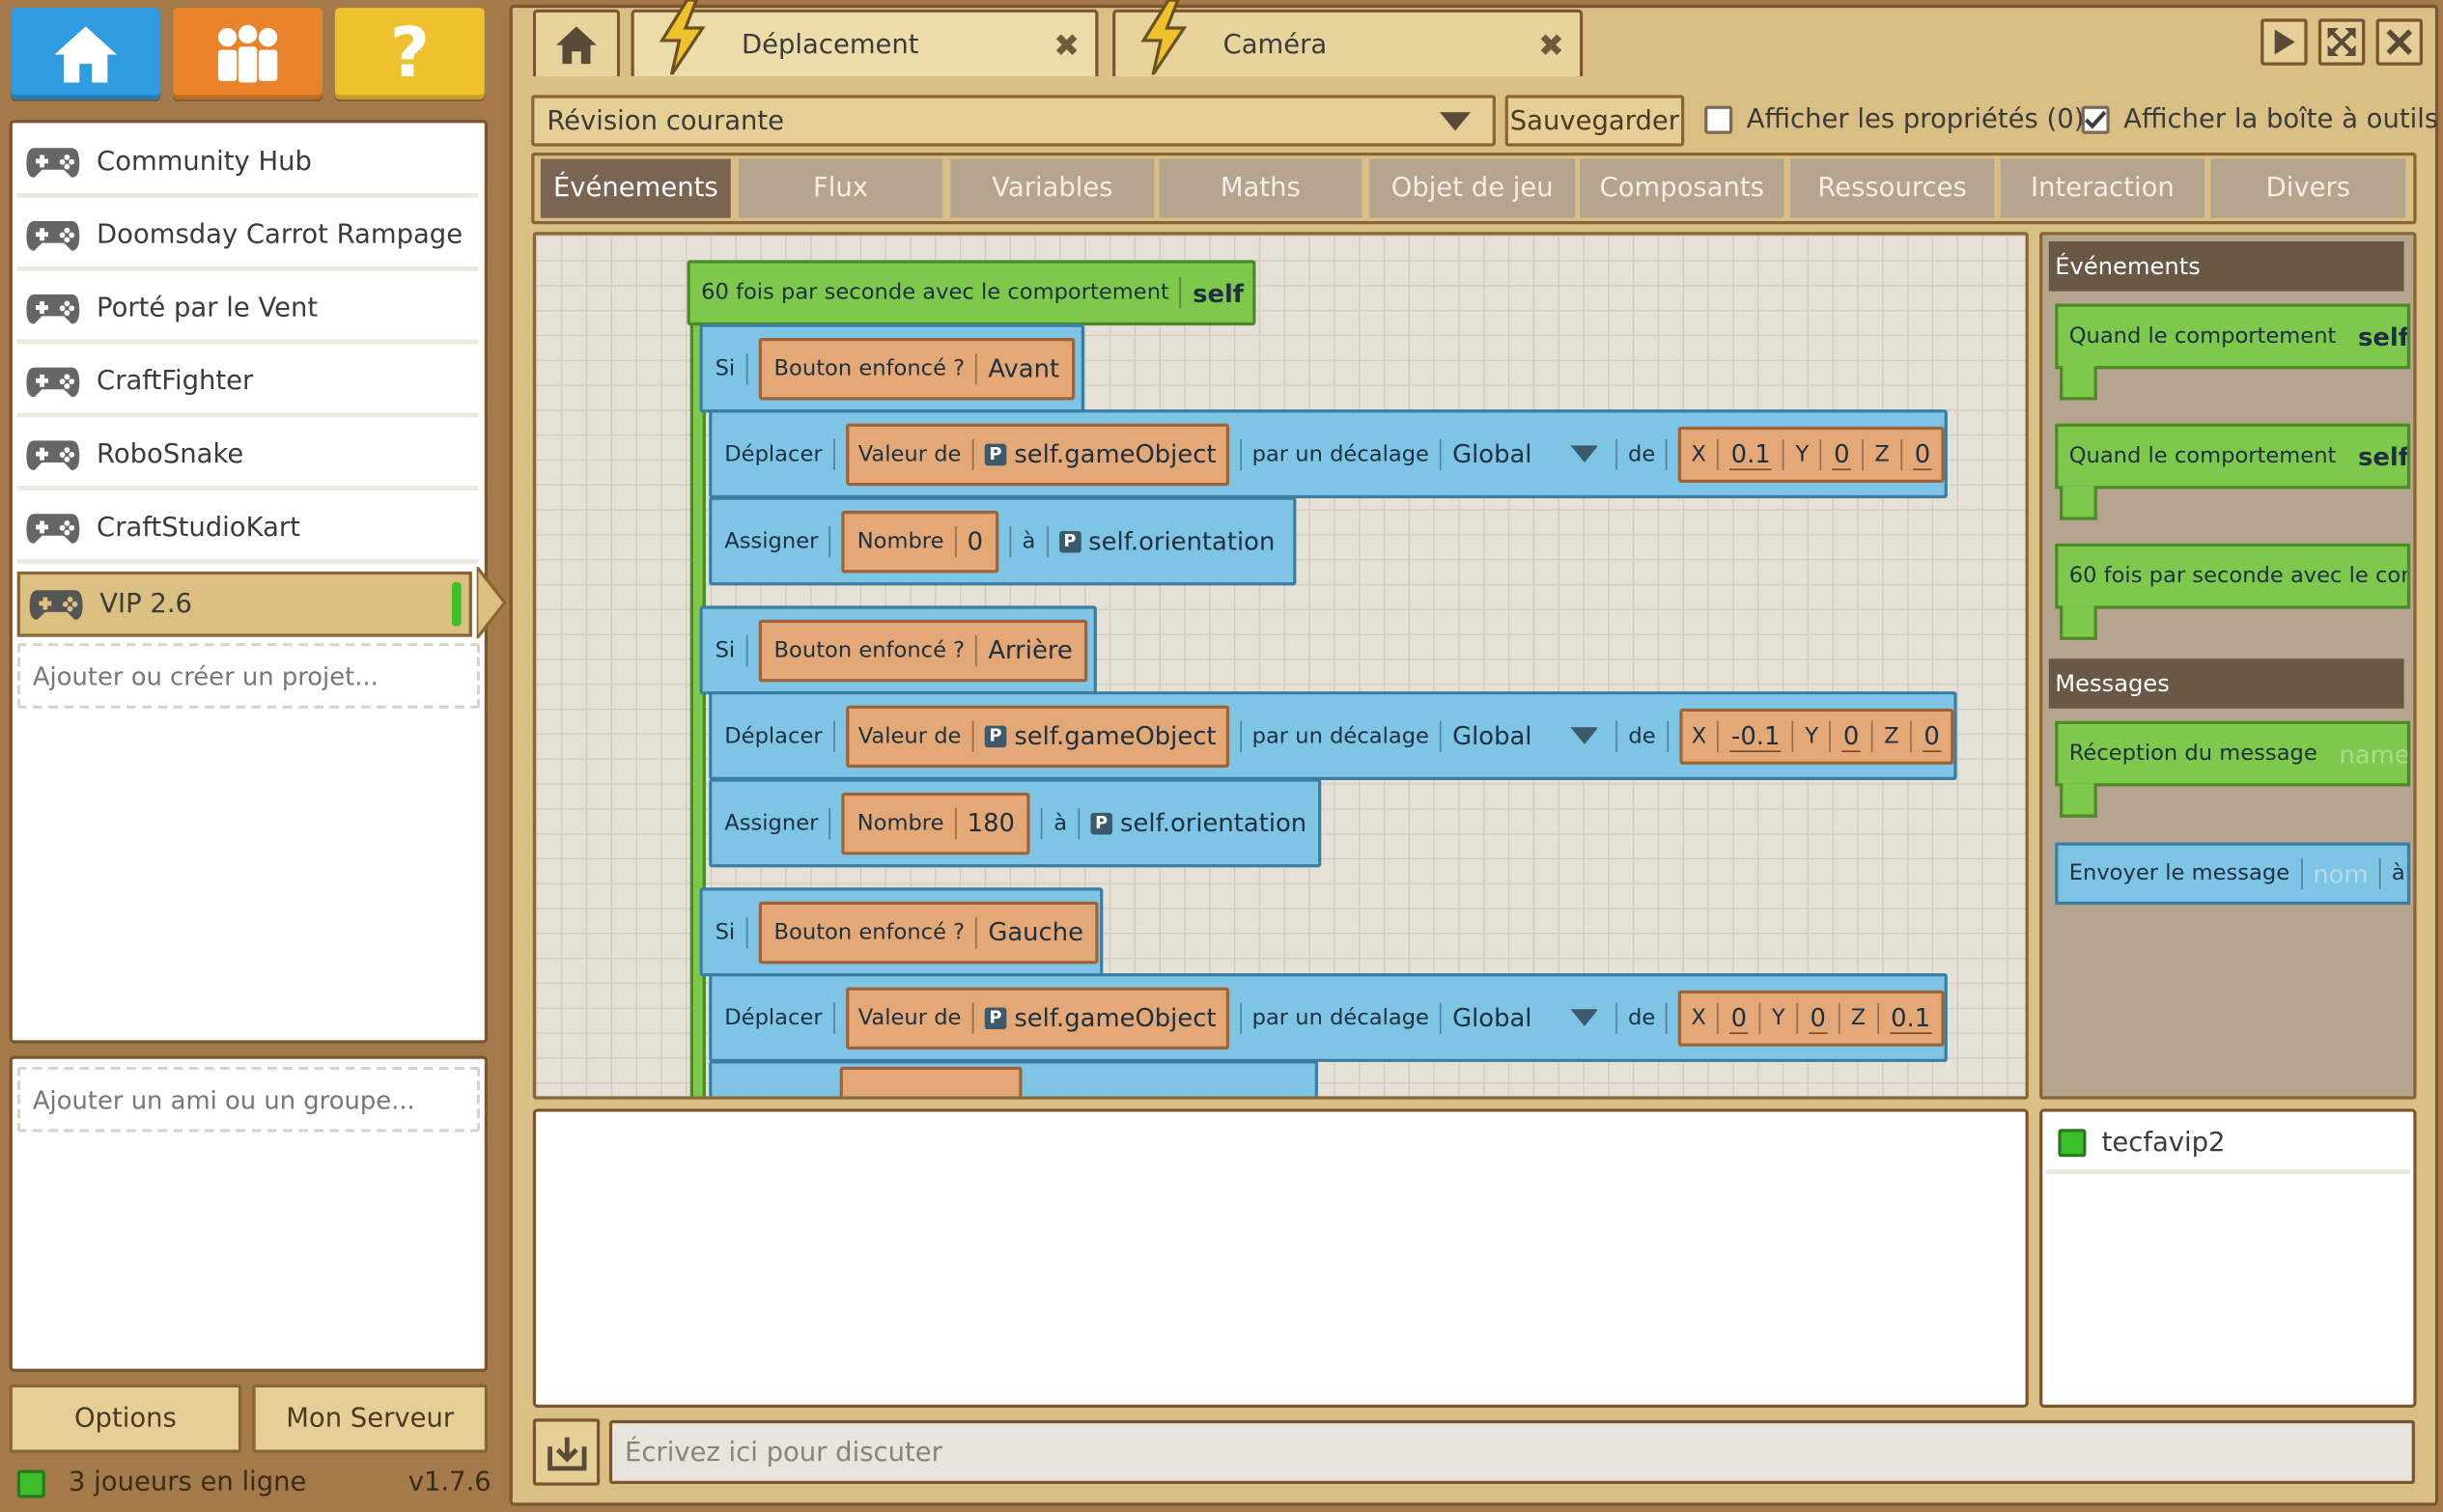 Image resolution: width=2443 pixels, height=1512 pixels. I want to click on tab-label: Caméra, so click(1275, 45).